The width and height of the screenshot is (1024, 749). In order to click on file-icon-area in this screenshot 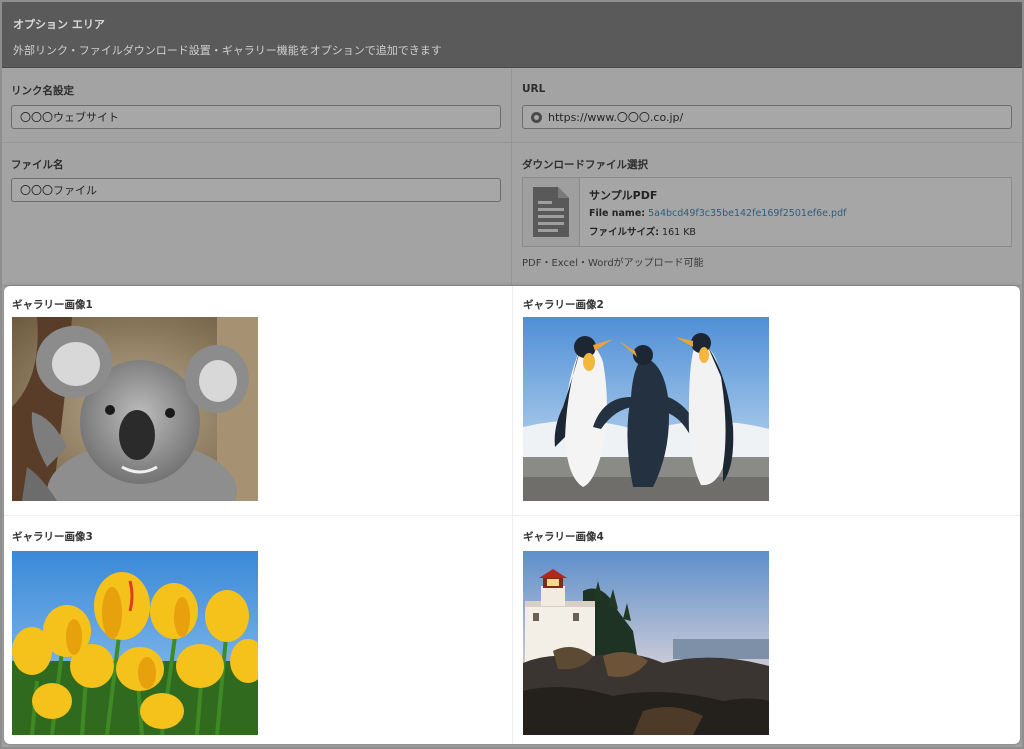, I will do `click(551, 212)`.